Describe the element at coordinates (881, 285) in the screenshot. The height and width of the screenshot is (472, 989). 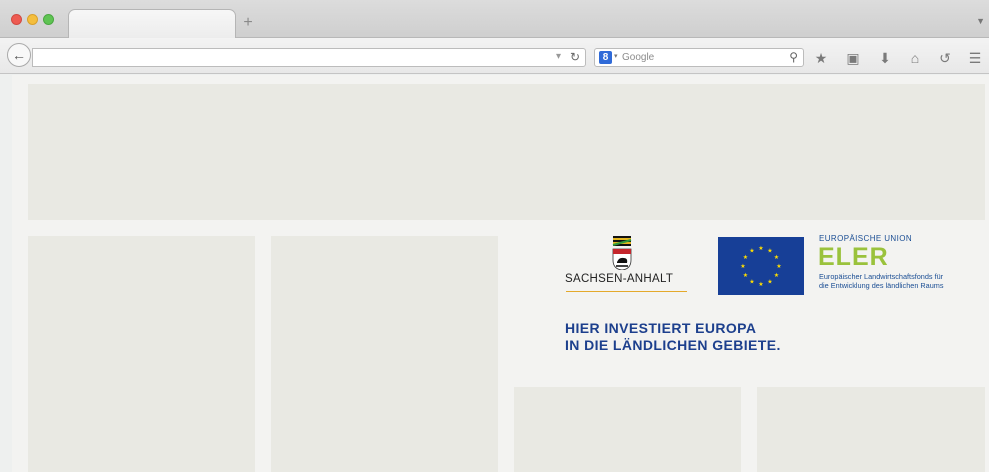
I see `eler-description-line: die Entwicklung des ländlichen Raums` at that location.